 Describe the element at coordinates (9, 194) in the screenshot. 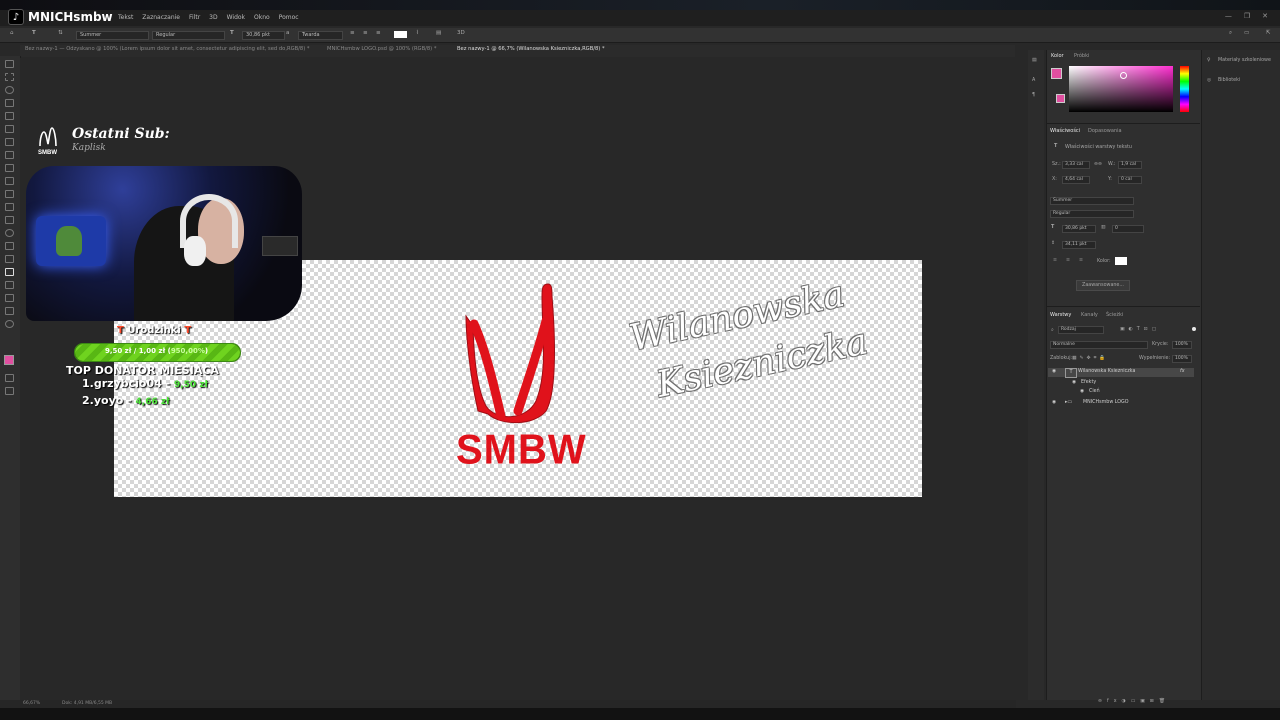

I see `history-brush-tool-icon` at that location.